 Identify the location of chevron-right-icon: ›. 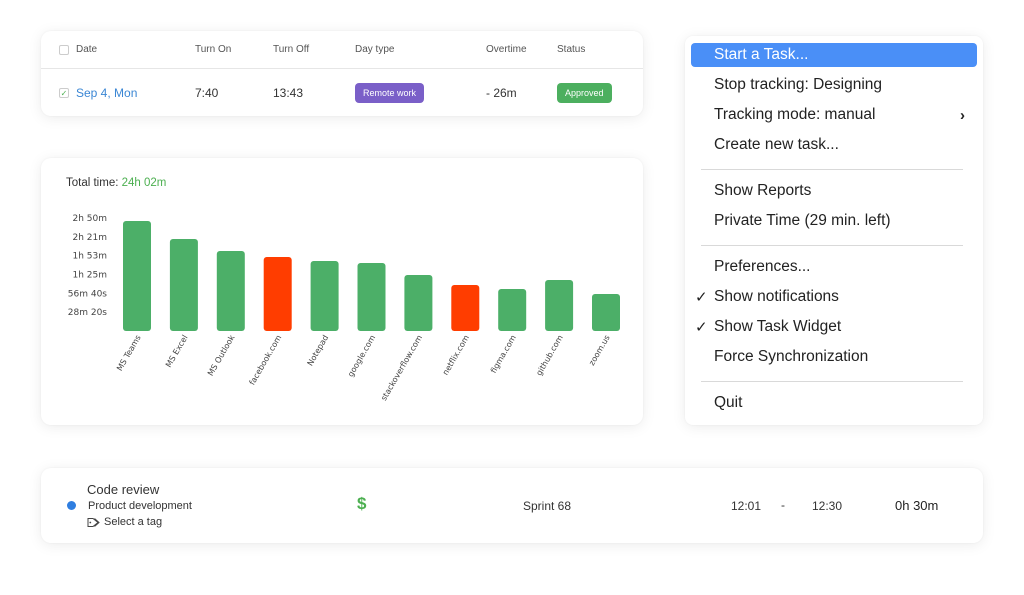
(962, 115).